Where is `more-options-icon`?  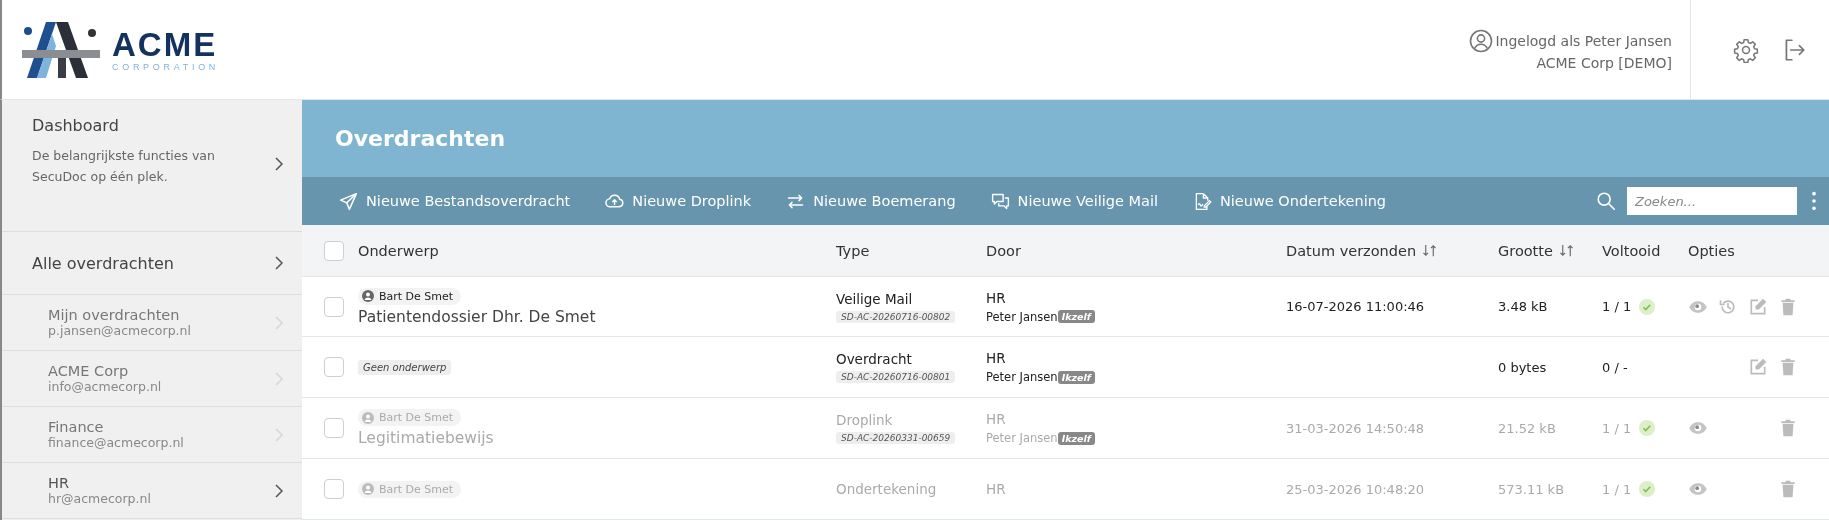 more-options-icon is located at coordinates (1814, 201).